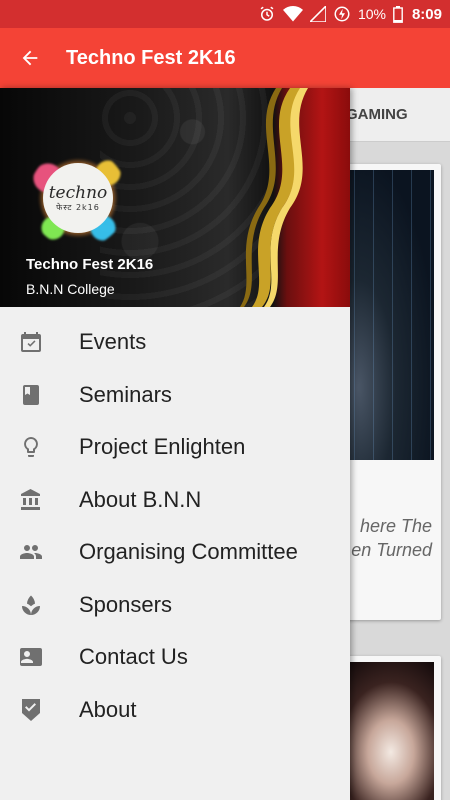  What do you see at coordinates (225, 14) in the screenshot?
I see `status-bar: 10% 8:09` at bounding box center [225, 14].